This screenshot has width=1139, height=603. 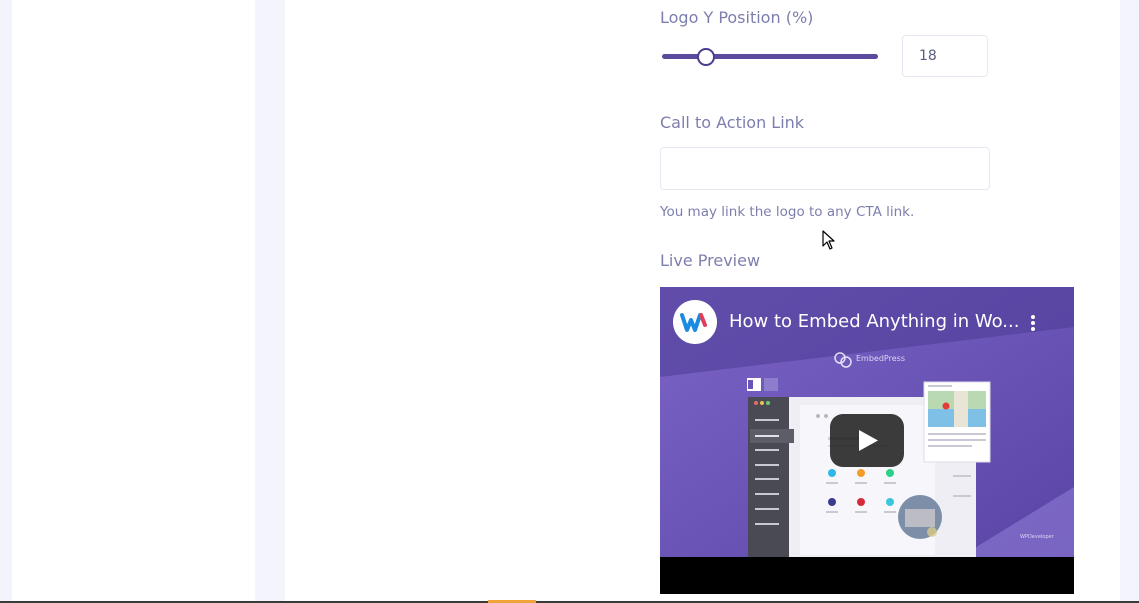 I want to click on more-options-icon, so click(x=1033, y=323).